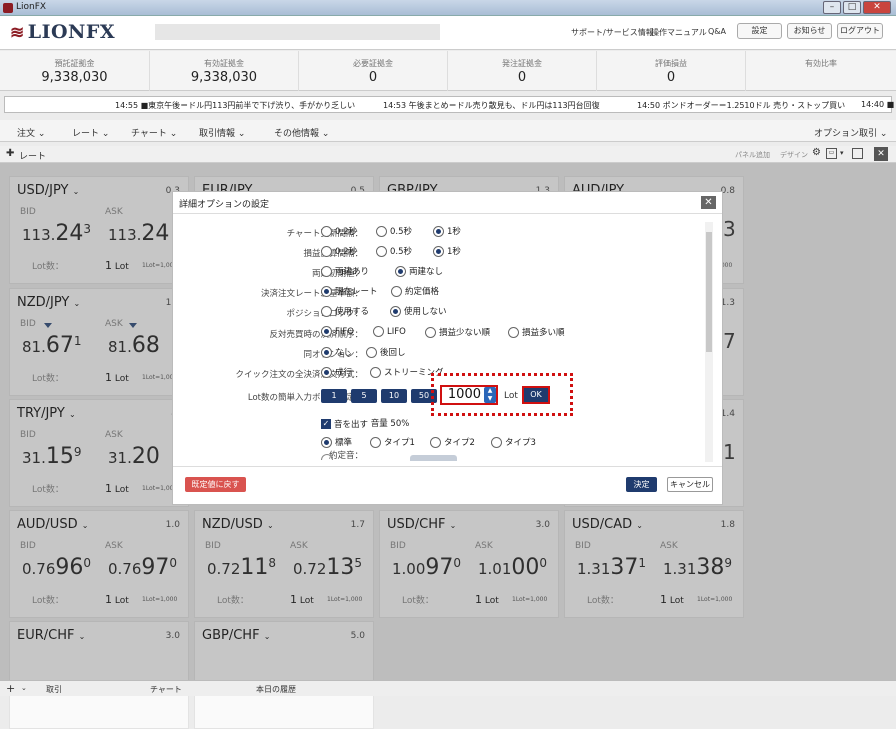 The image size is (896, 729). Describe the element at coordinates (418, 311) in the screenshot. I see `radio-option: 使用しない` at that location.